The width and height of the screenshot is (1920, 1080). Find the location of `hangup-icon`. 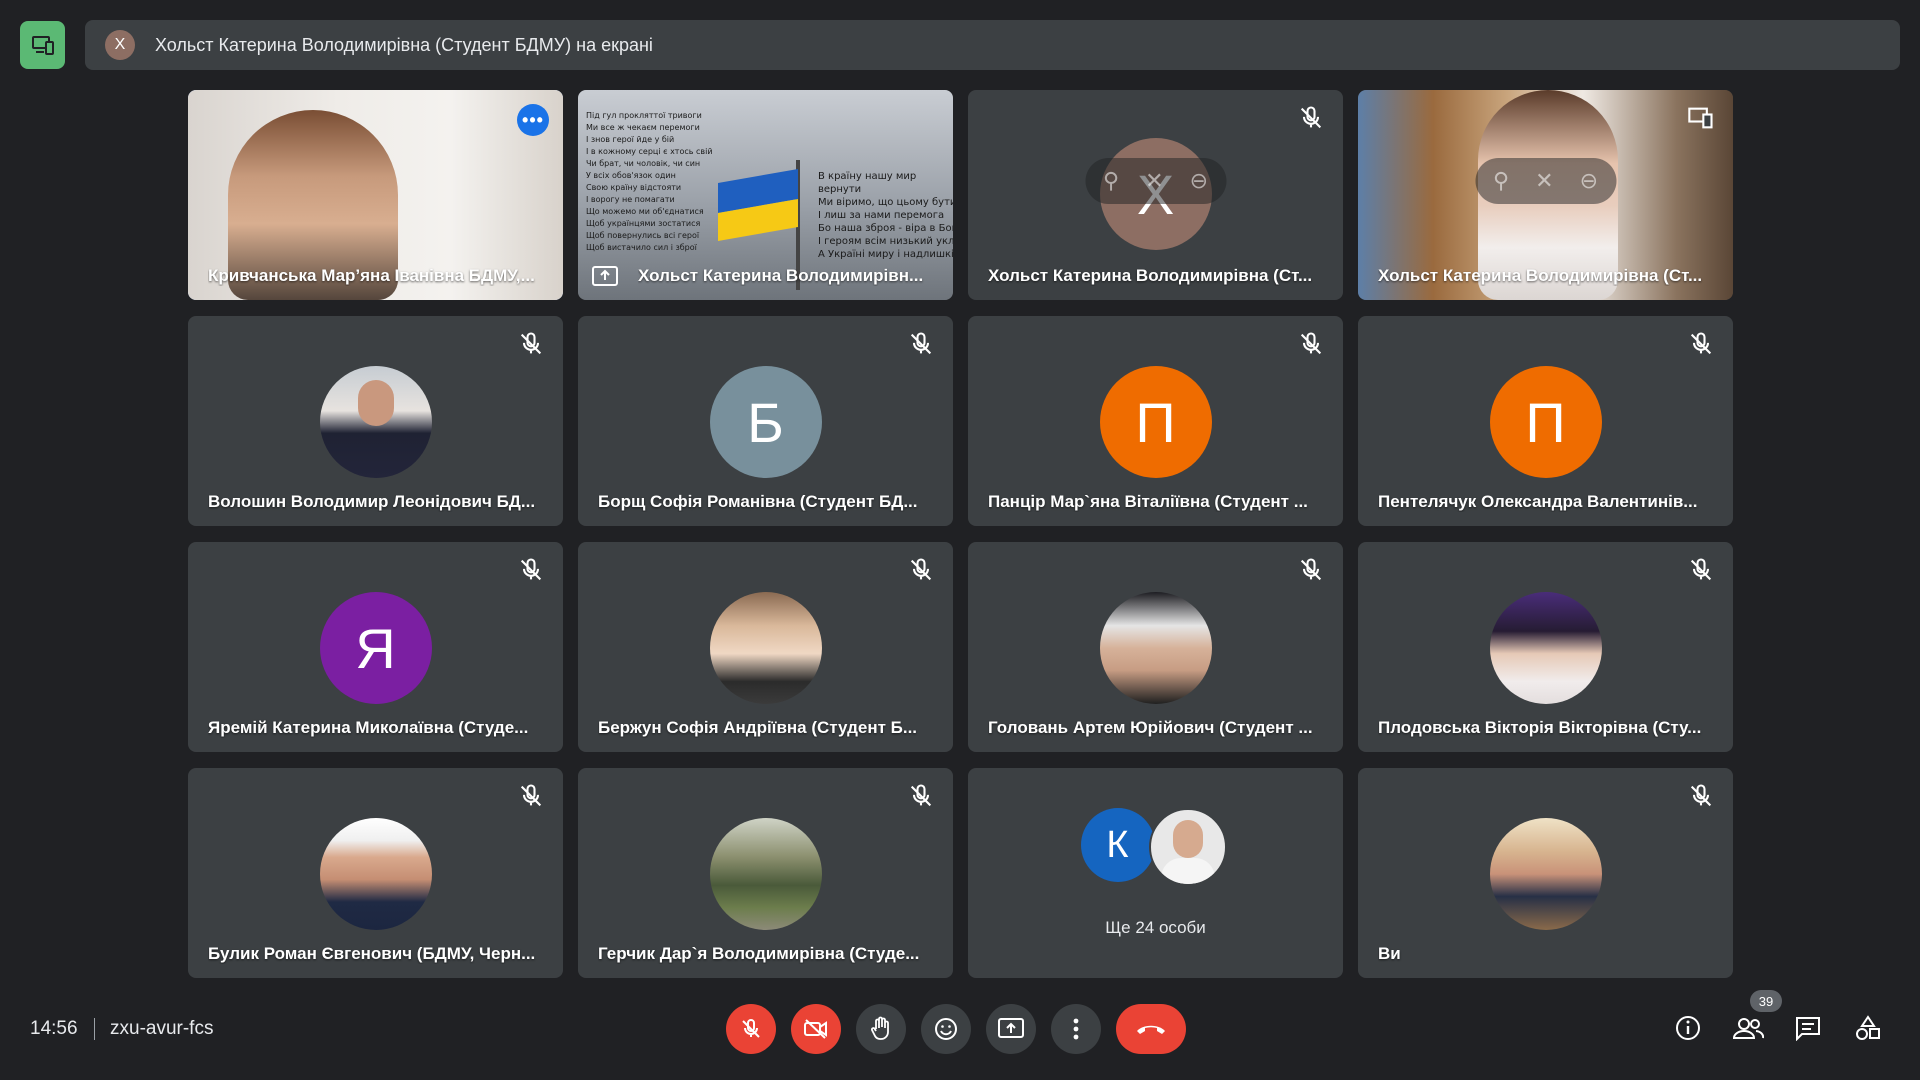

hangup-icon is located at coordinates (1151, 1029).